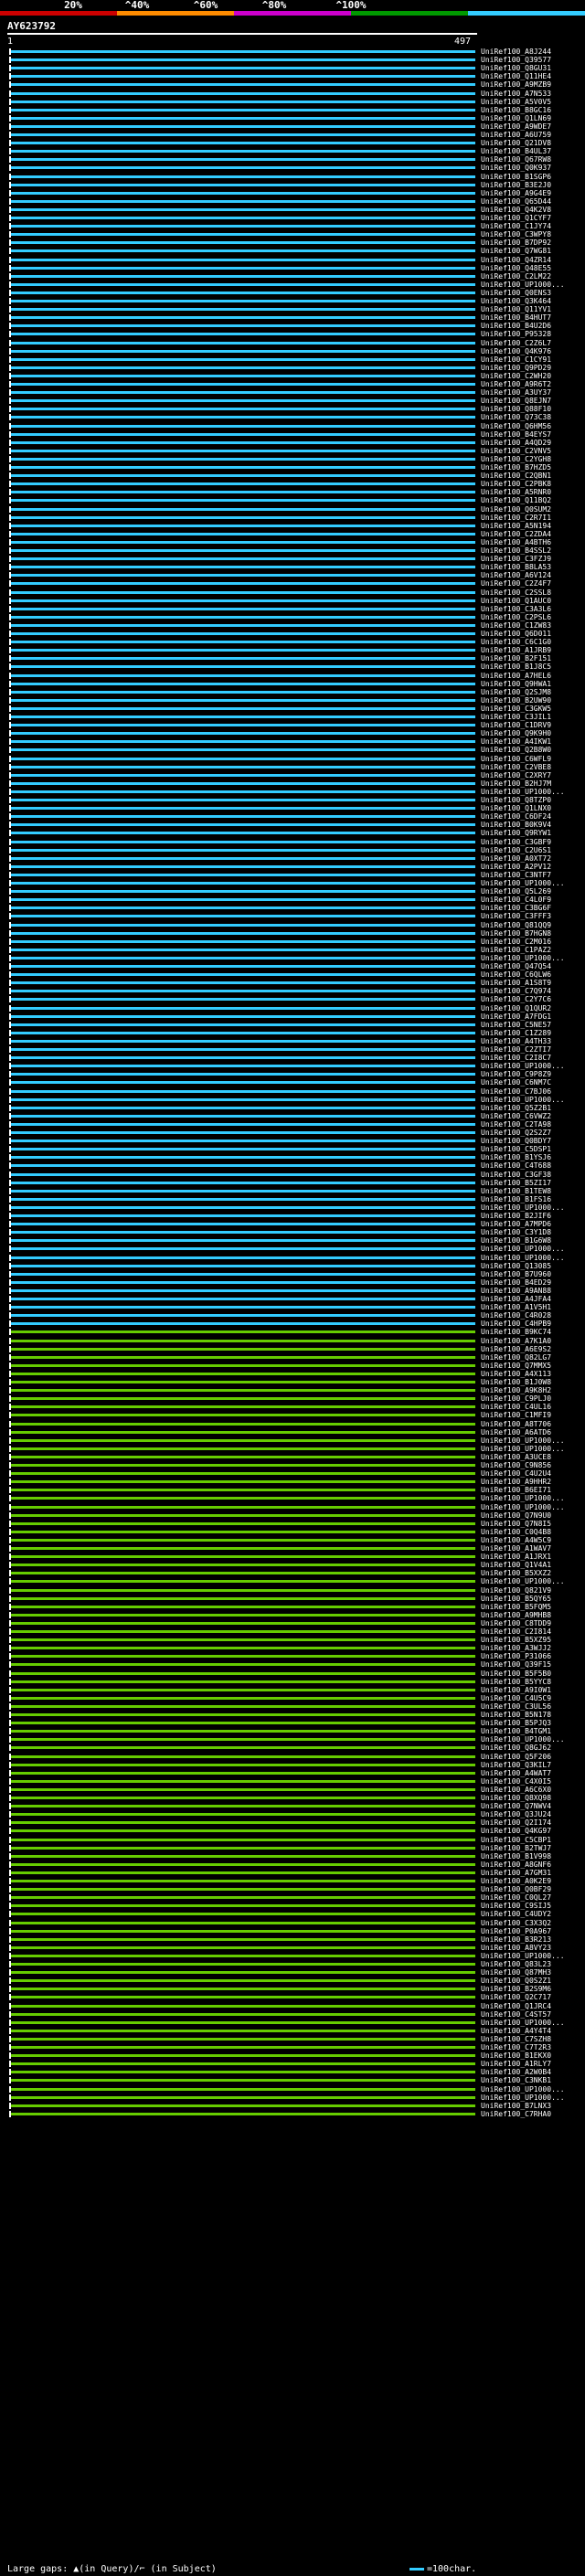  What do you see at coordinates (532, 684) in the screenshot?
I see `hit-label: UniRef100_Q9HWA1` at bounding box center [532, 684].